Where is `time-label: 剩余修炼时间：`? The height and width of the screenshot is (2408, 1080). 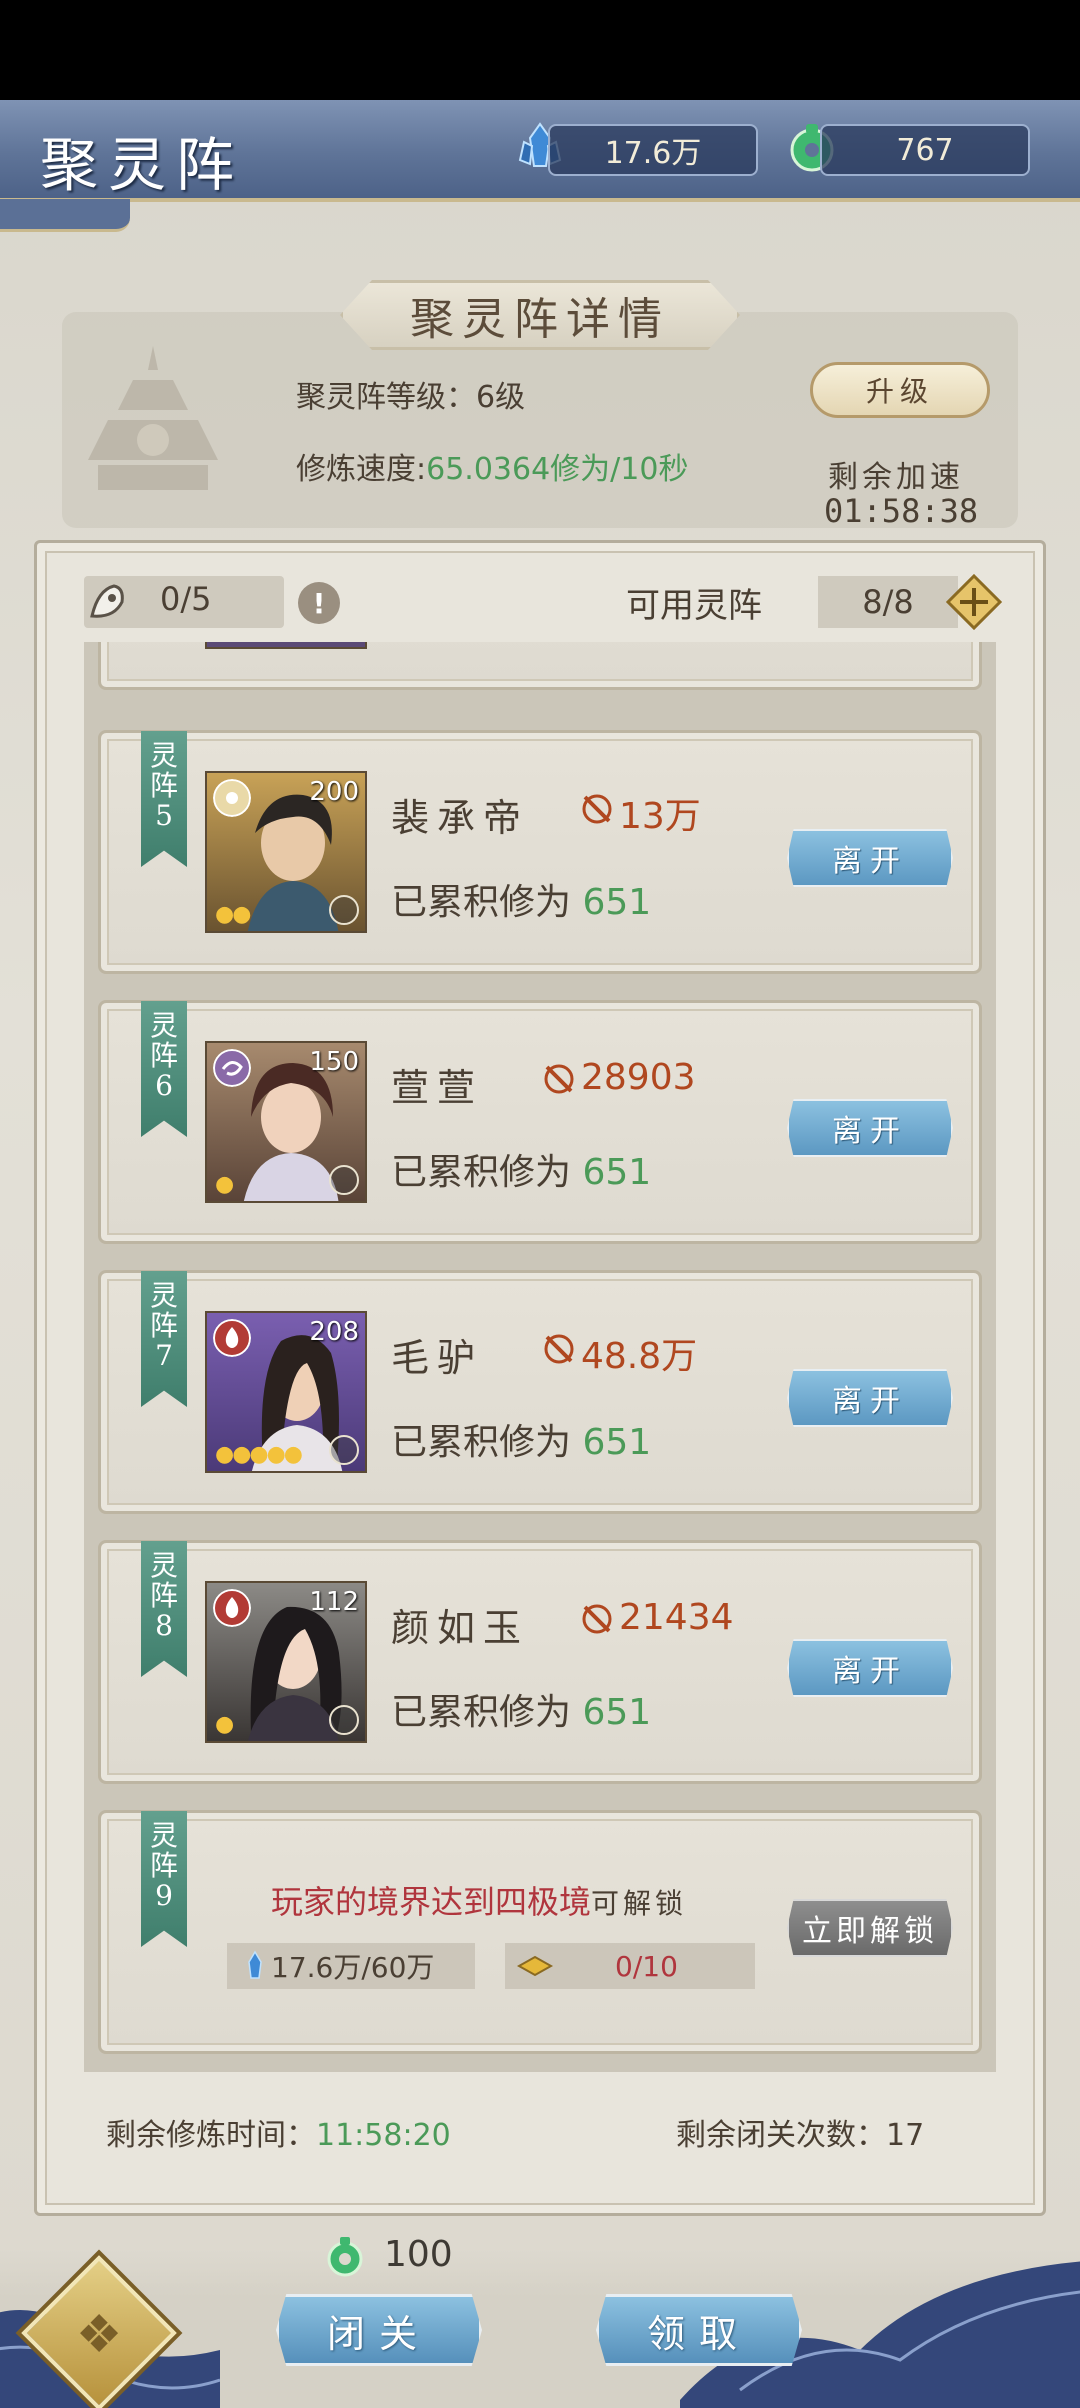
time-label: 剩余修炼时间： is located at coordinates (211, 2135).